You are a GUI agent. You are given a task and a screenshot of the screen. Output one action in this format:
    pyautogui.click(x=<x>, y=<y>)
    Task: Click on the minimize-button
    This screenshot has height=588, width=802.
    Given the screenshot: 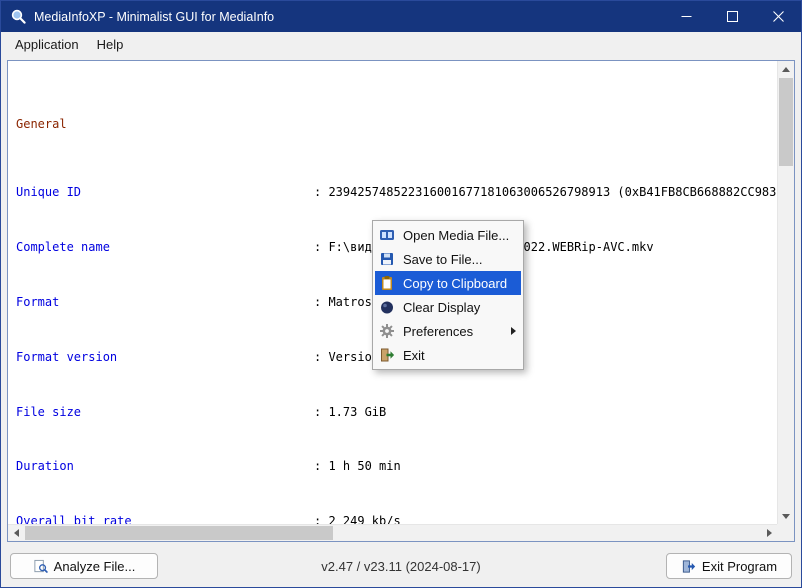 What is the action you would take?
    pyautogui.click(x=686, y=16)
    